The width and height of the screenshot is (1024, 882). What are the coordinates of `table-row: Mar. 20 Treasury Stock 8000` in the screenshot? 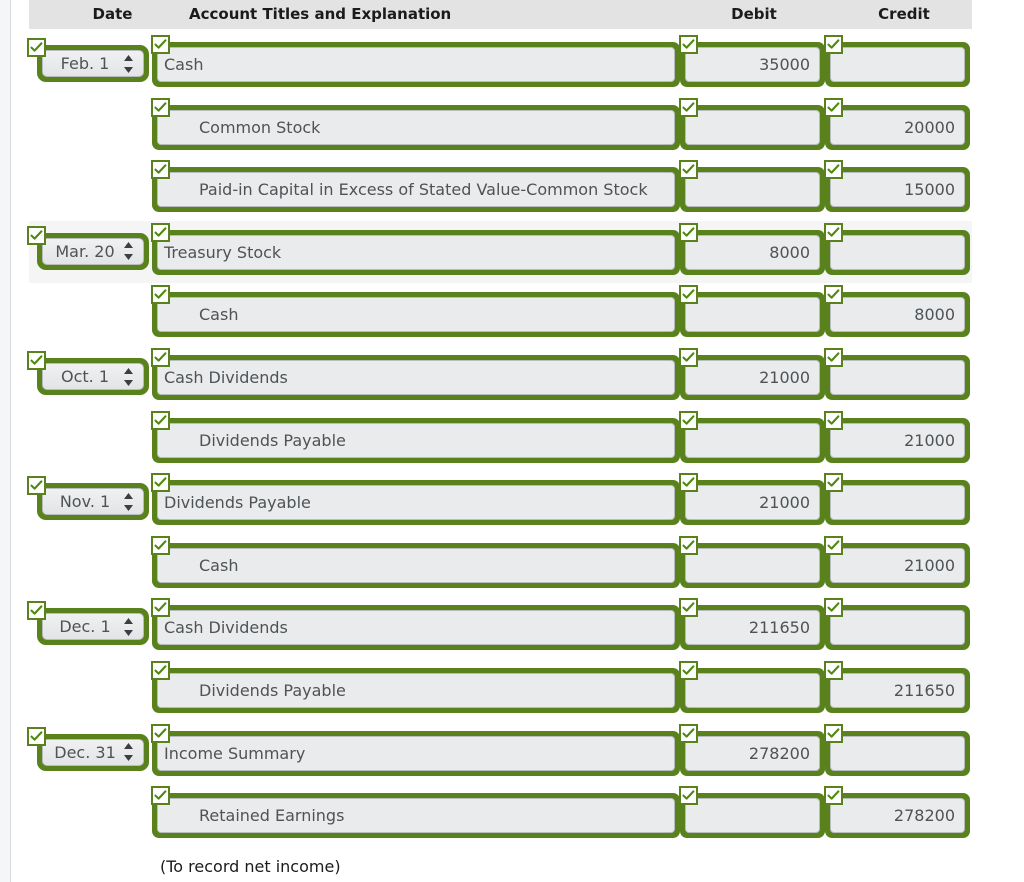 It's located at (512, 251).